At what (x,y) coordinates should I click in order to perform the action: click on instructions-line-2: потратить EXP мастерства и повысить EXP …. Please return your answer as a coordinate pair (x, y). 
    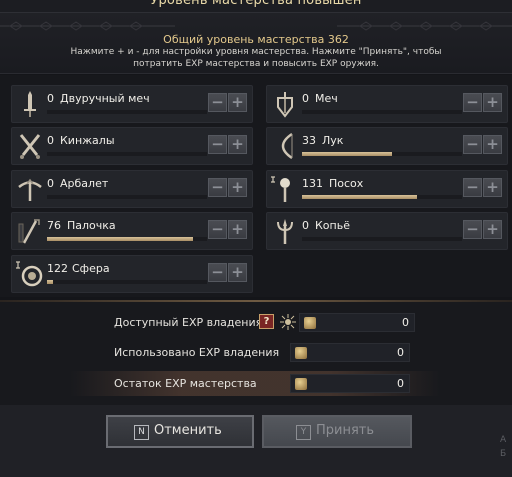
    Looking at the image, I should click on (256, 64).